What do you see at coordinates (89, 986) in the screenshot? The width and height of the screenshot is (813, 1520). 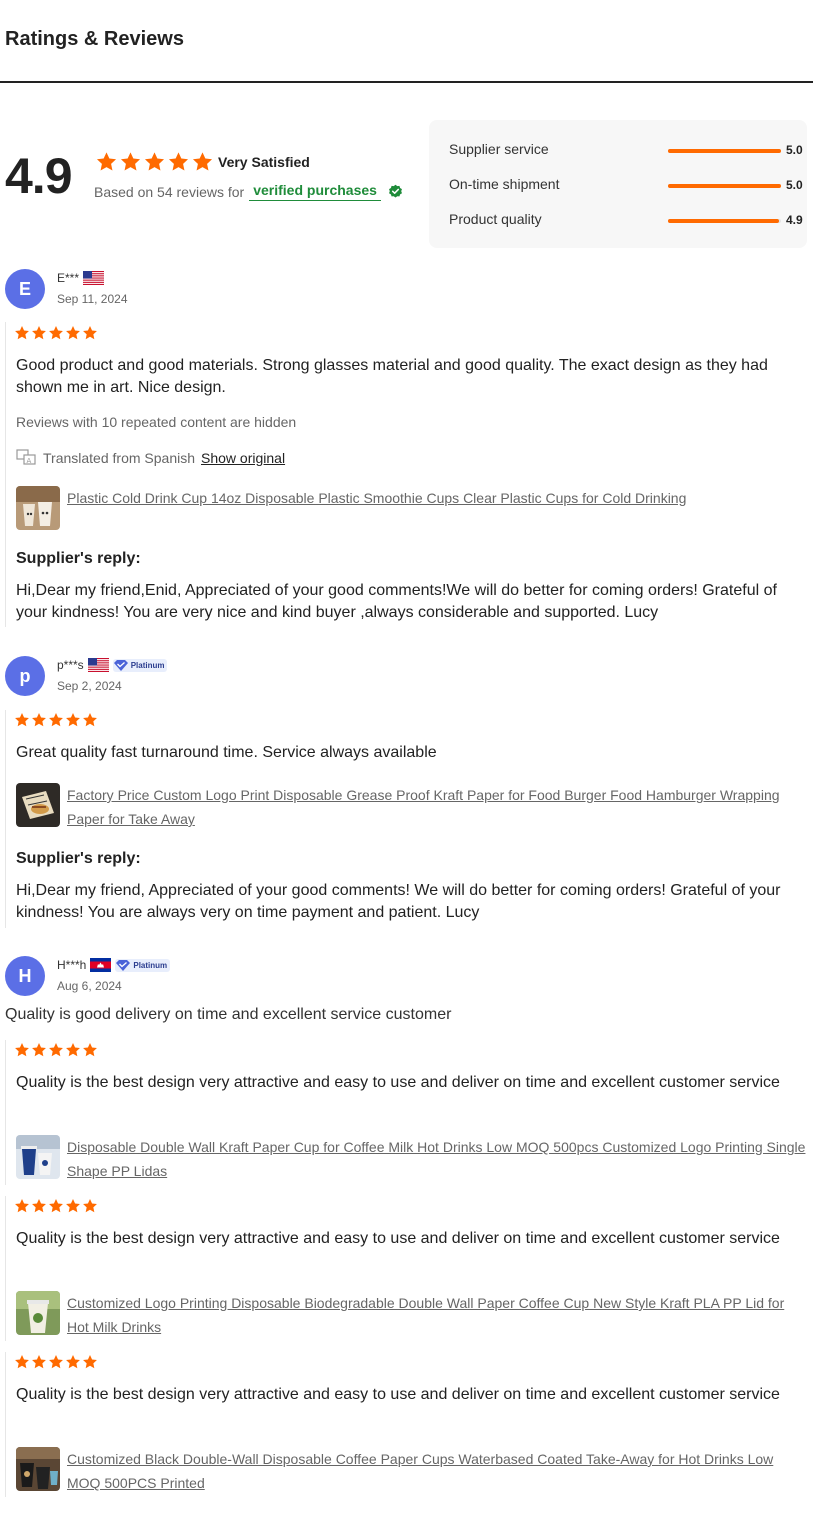 I see `review-date: Aug 6, 2024` at bounding box center [89, 986].